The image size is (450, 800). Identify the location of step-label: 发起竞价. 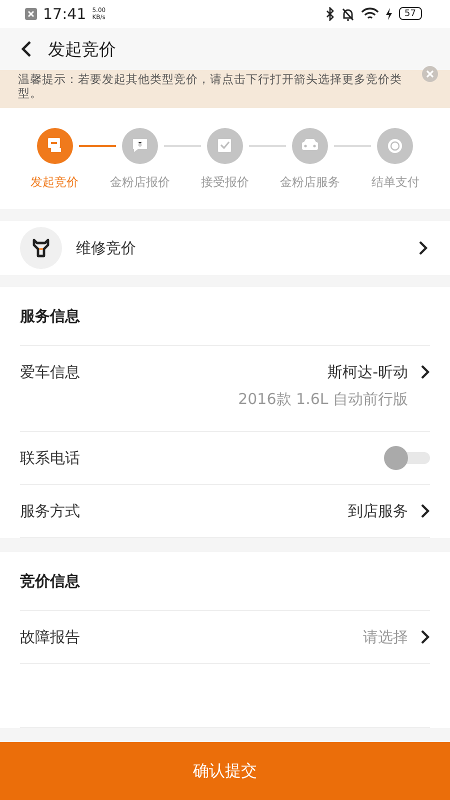
(54, 183).